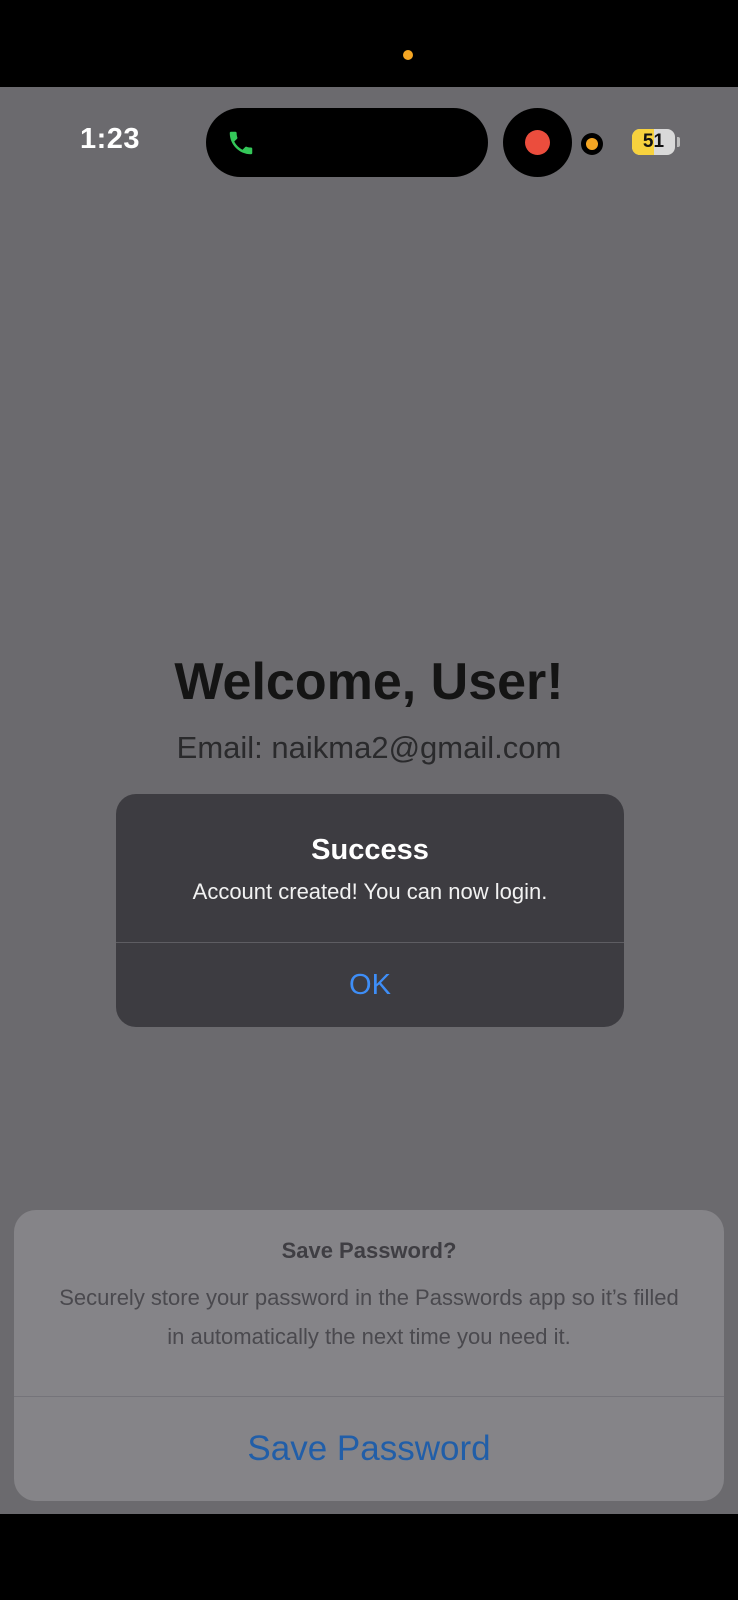  I want to click on battery-cap, so click(678, 142).